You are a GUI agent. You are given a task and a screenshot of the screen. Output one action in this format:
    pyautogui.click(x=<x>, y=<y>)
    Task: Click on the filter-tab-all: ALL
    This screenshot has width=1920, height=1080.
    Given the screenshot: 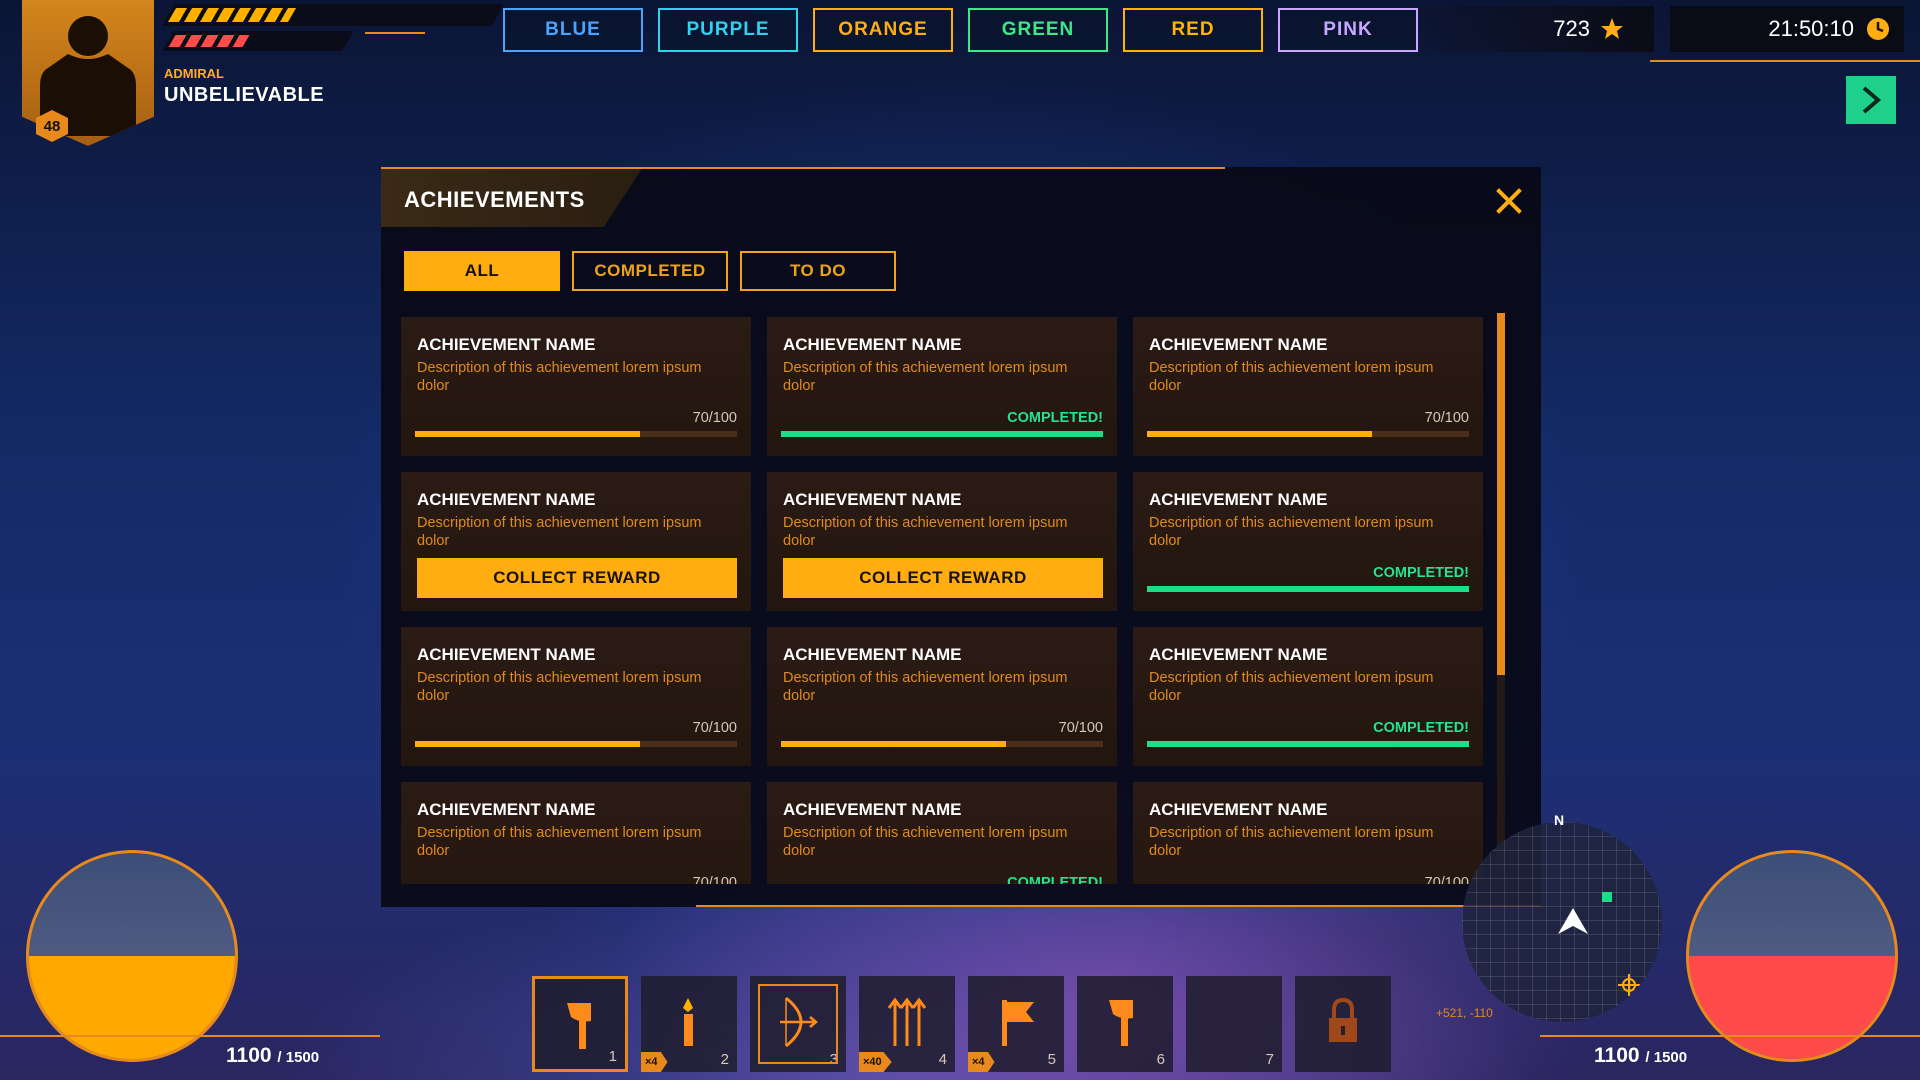 What is the action you would take?
    pyautogui.click(x=482, y=271)
    